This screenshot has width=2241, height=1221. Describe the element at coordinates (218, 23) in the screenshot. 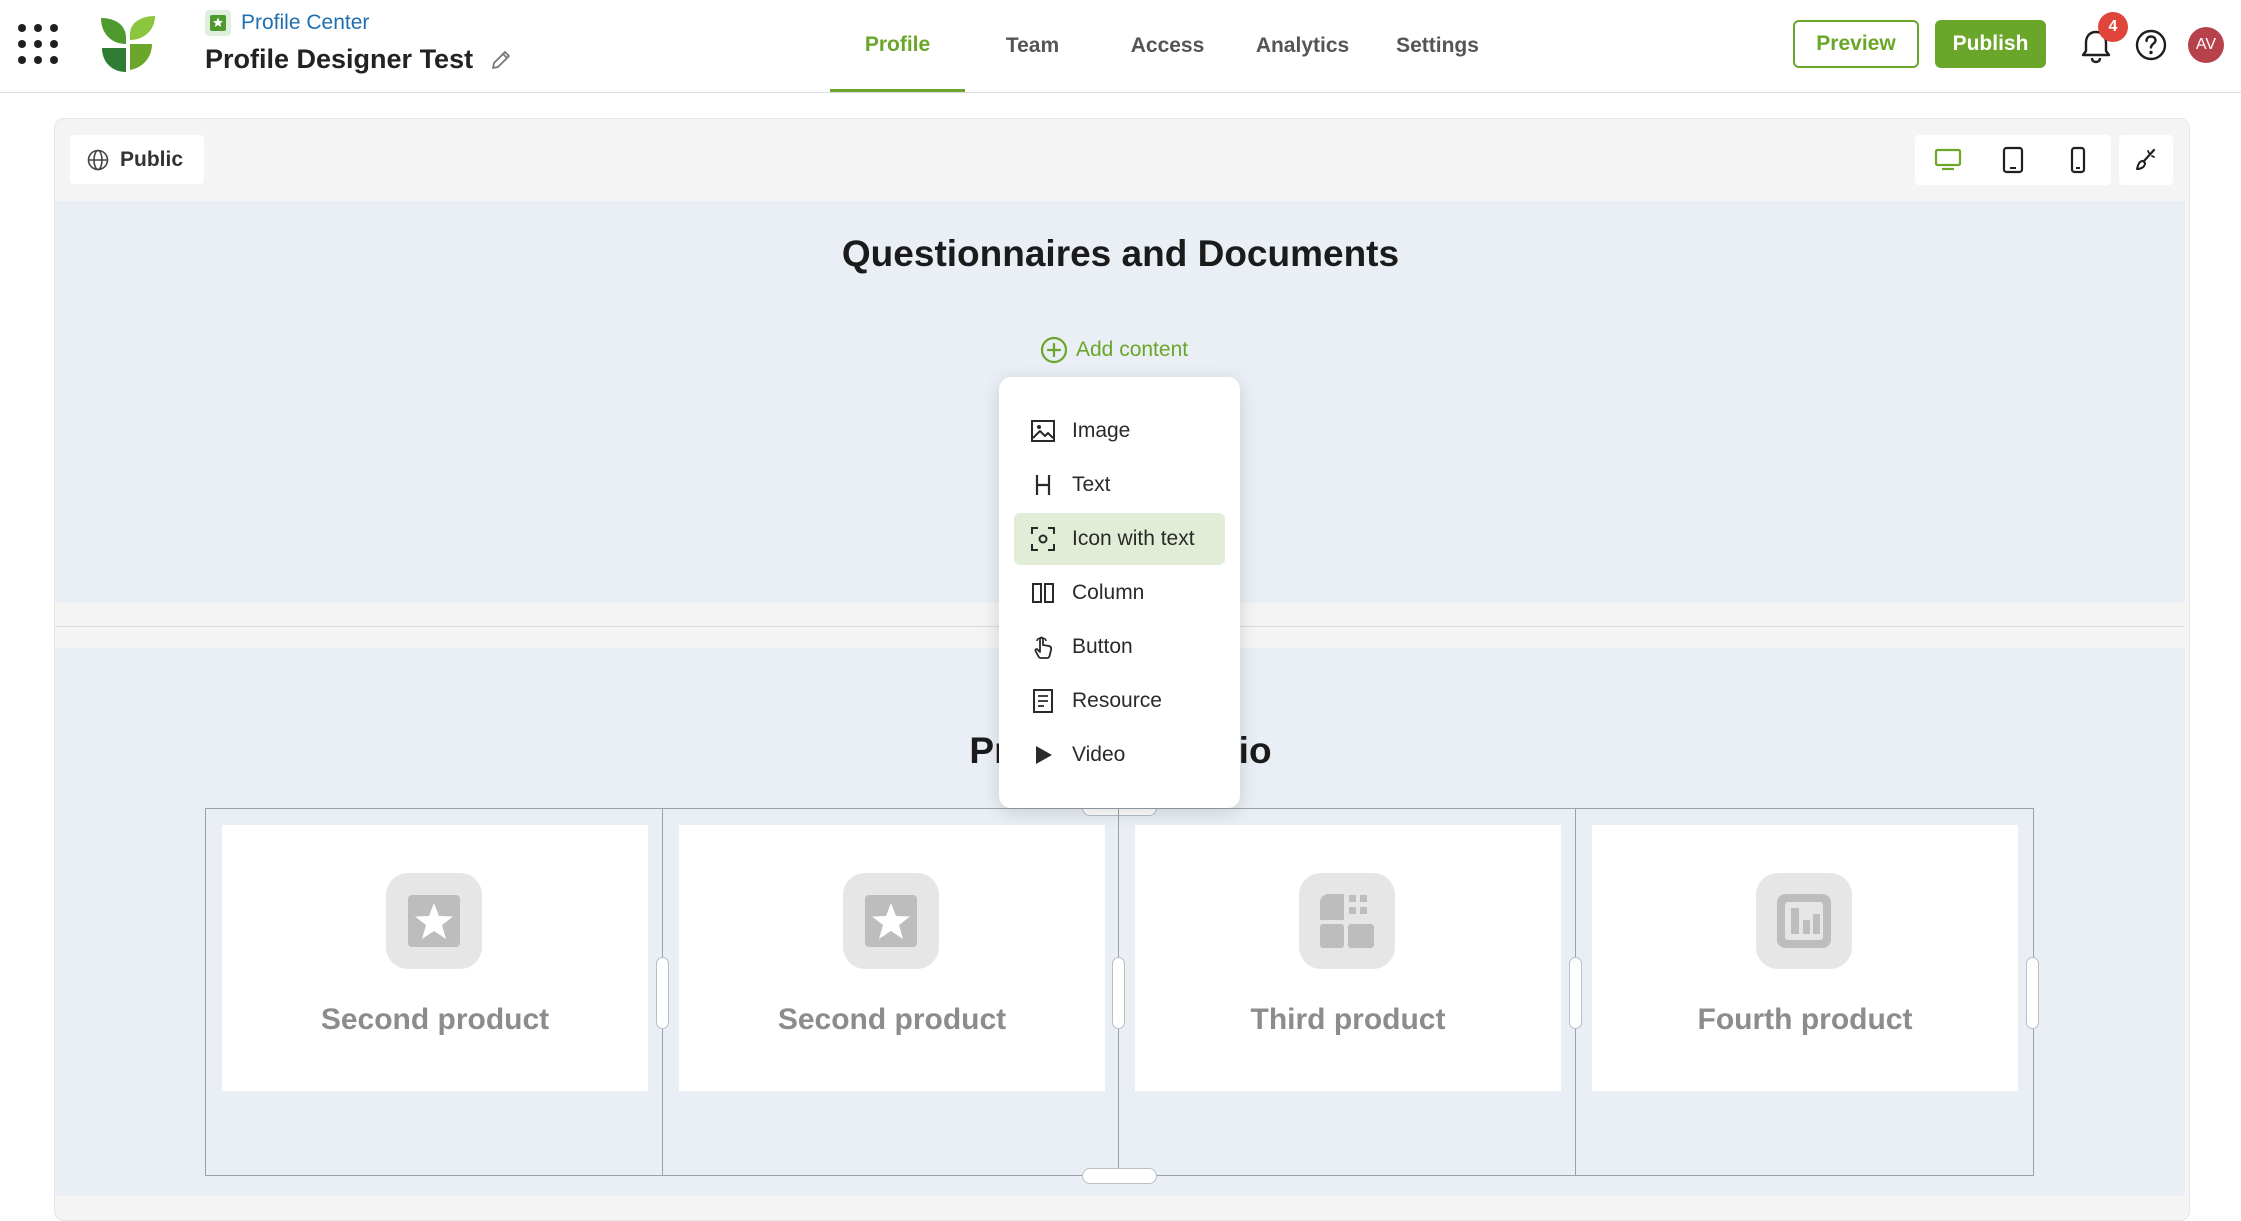

I see `profile-center-icon` at that location.